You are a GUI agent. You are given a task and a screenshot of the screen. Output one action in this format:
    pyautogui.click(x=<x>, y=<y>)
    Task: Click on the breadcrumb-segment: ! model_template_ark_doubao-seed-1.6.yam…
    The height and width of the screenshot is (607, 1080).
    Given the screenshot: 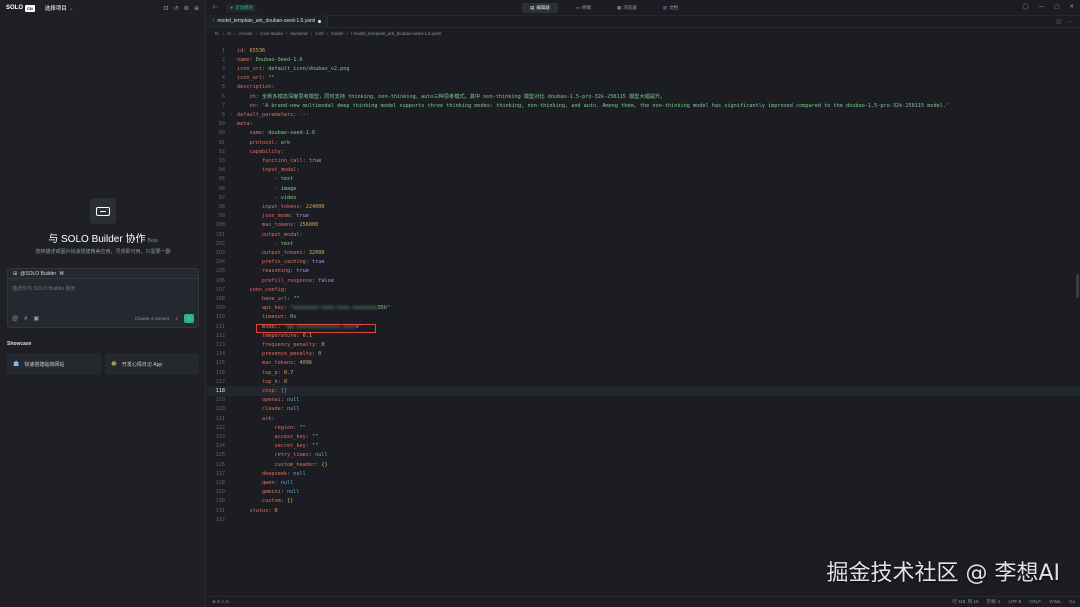 What is the action you would take?
    pyautogui.click(x=396, y=33)
    